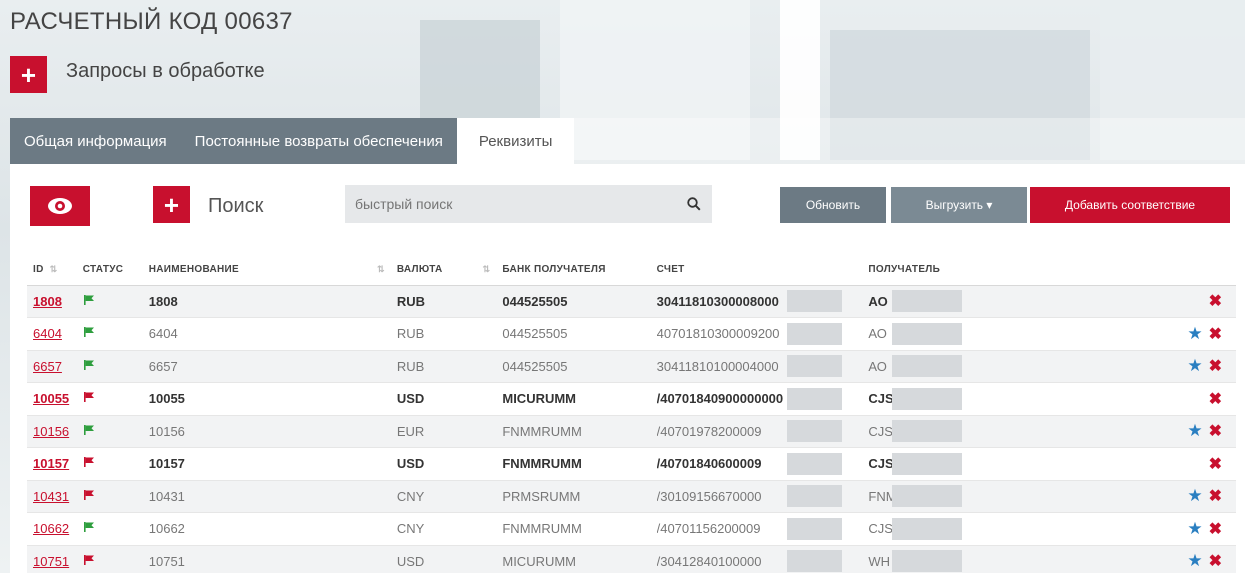  Describe the element at coordinates (318, 141) in the screenshot. I see `tab-permanent-returns: Постоянные возвраты обеспечения` at that location.